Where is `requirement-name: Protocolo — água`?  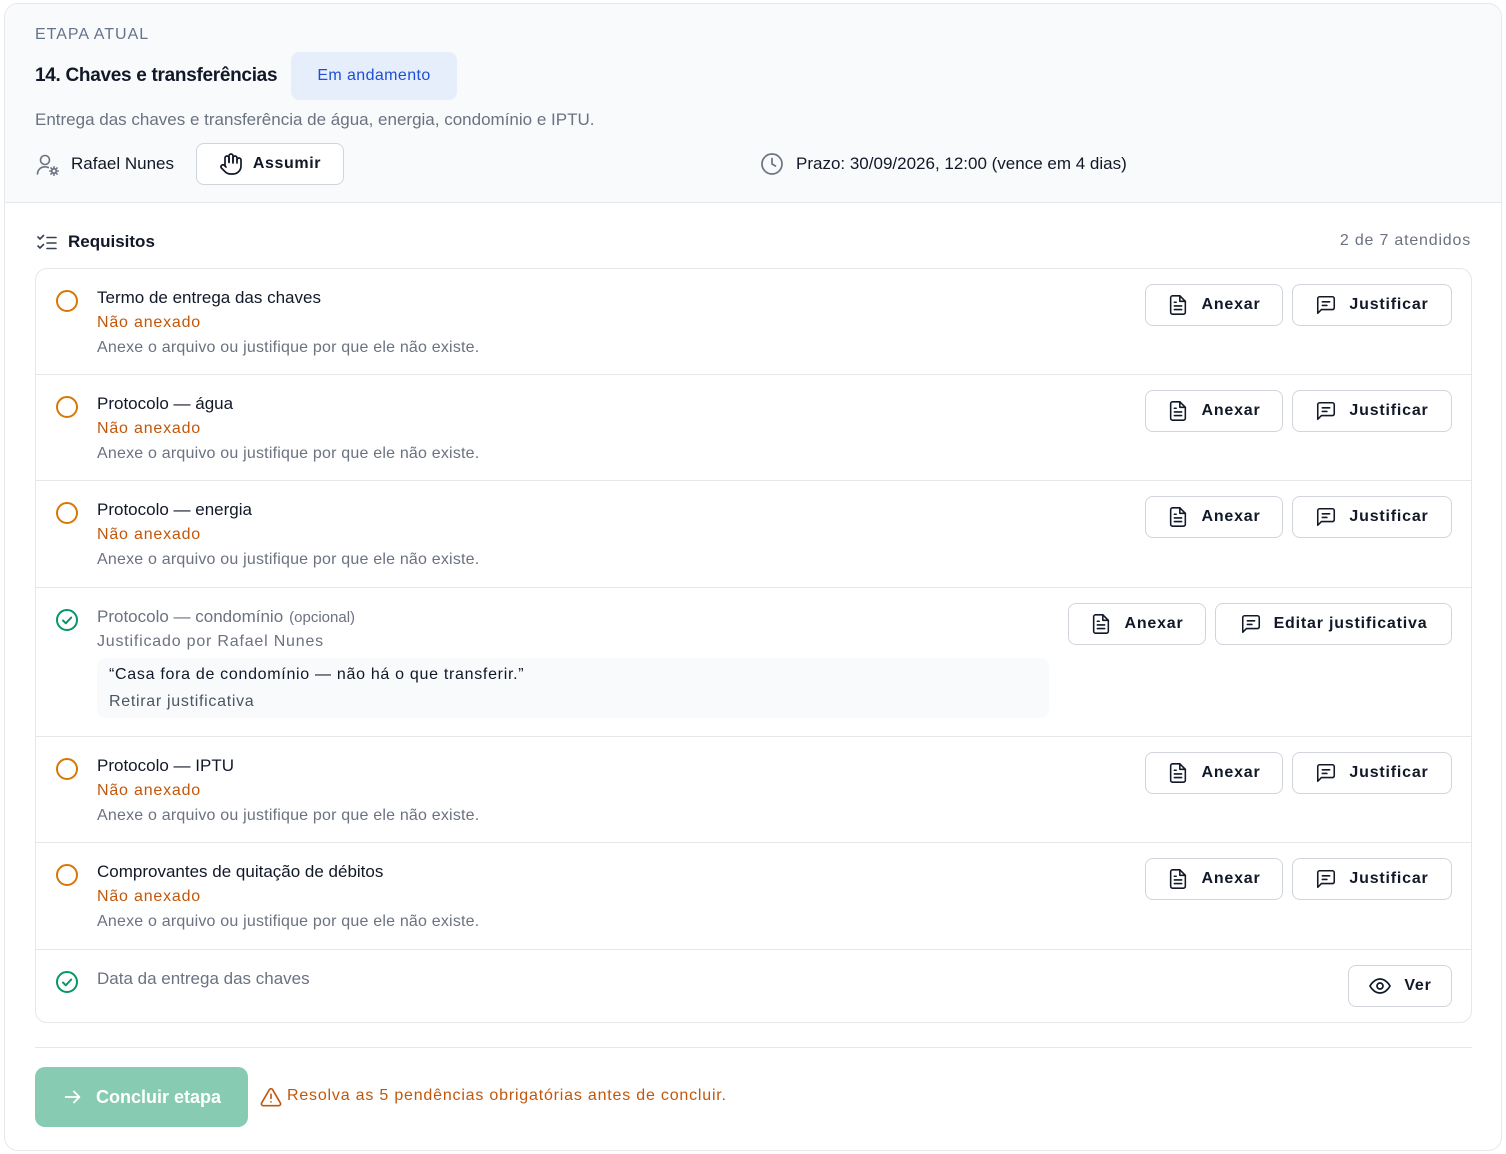 requirement-name: Protocolo — água is located at coordinates (165, 403).